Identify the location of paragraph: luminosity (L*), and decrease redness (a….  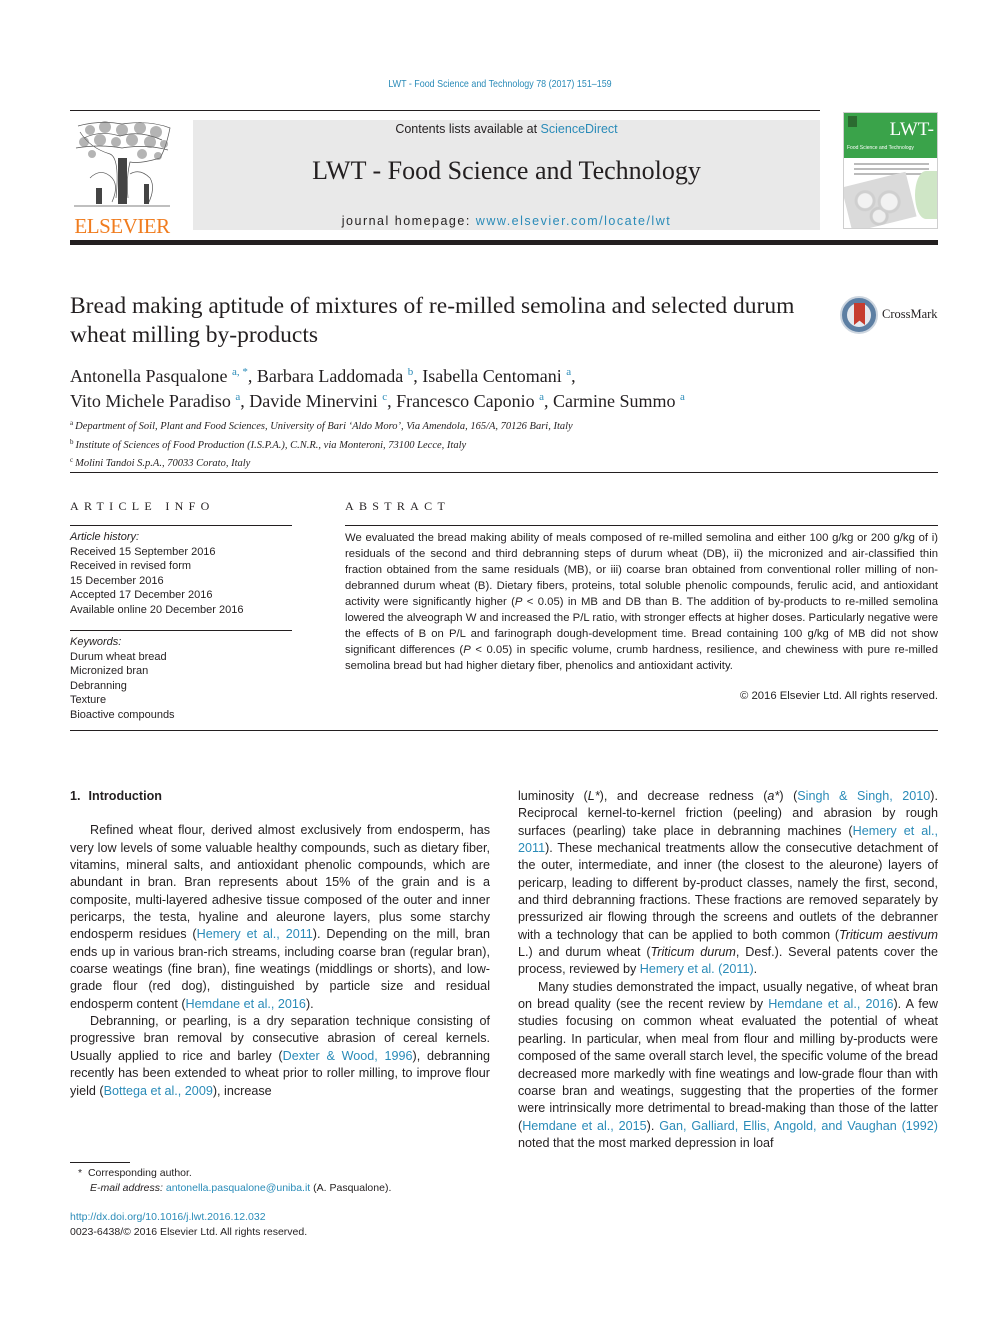
(728, 883).